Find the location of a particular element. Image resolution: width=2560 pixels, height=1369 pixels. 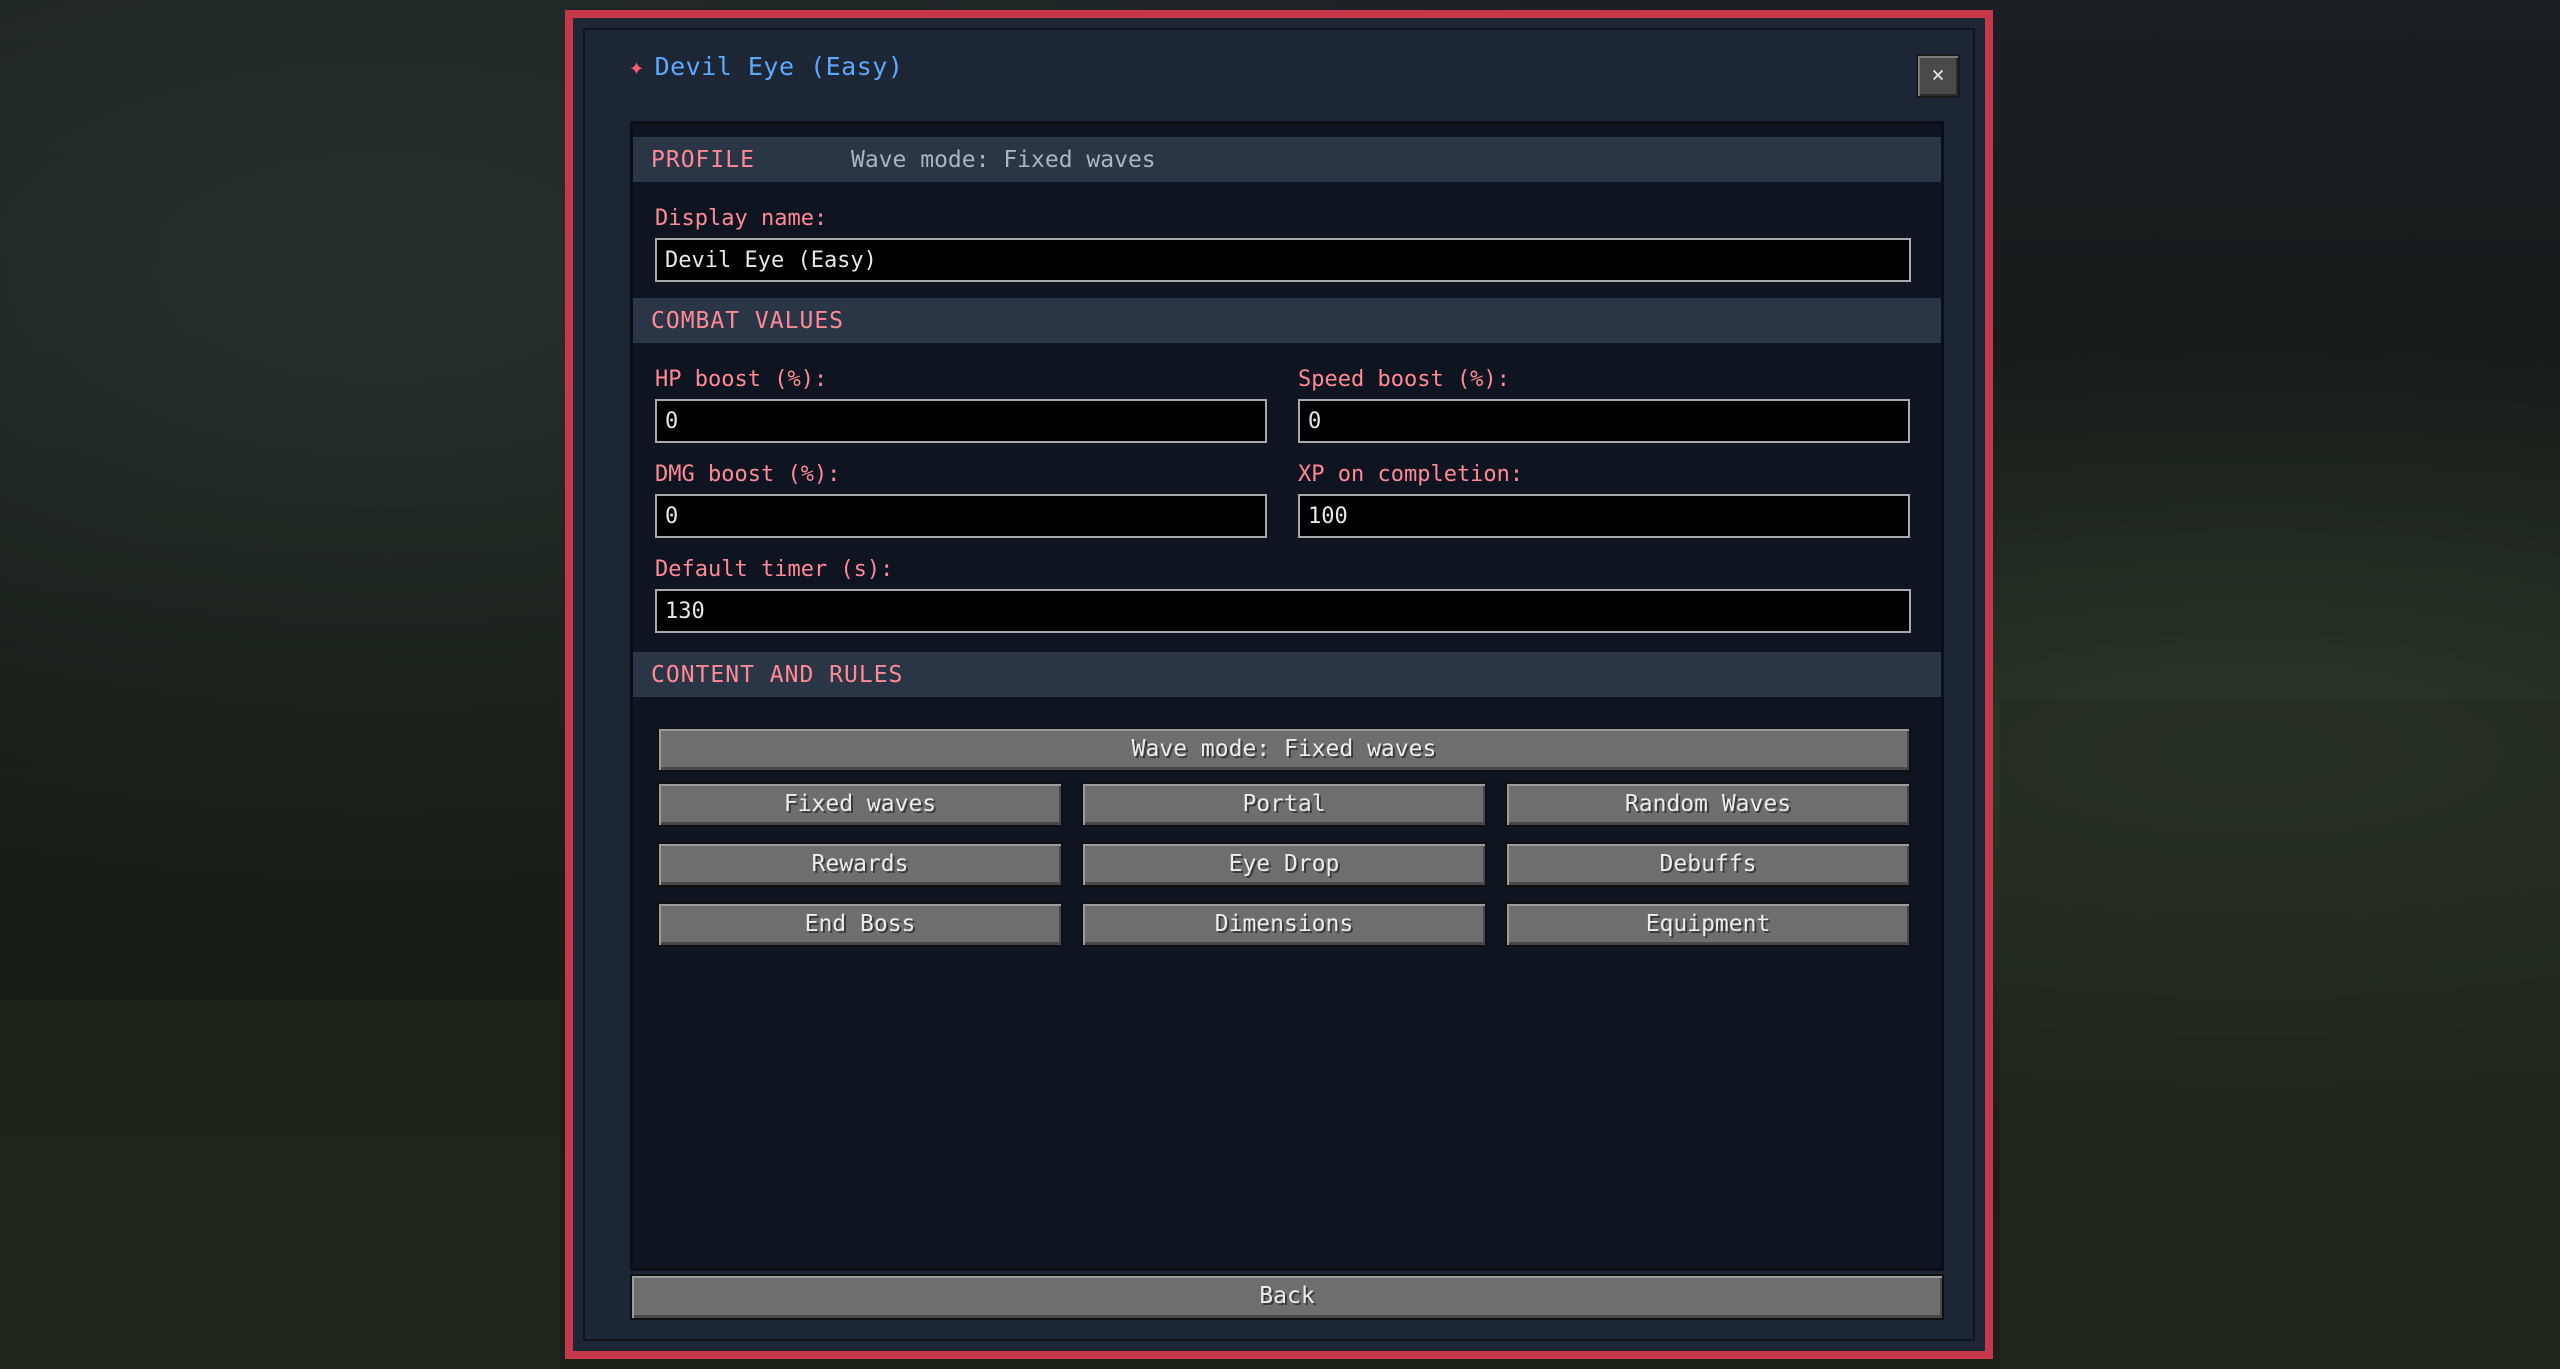

equipment-button: Equipment is located at coordinates (1708, 924).